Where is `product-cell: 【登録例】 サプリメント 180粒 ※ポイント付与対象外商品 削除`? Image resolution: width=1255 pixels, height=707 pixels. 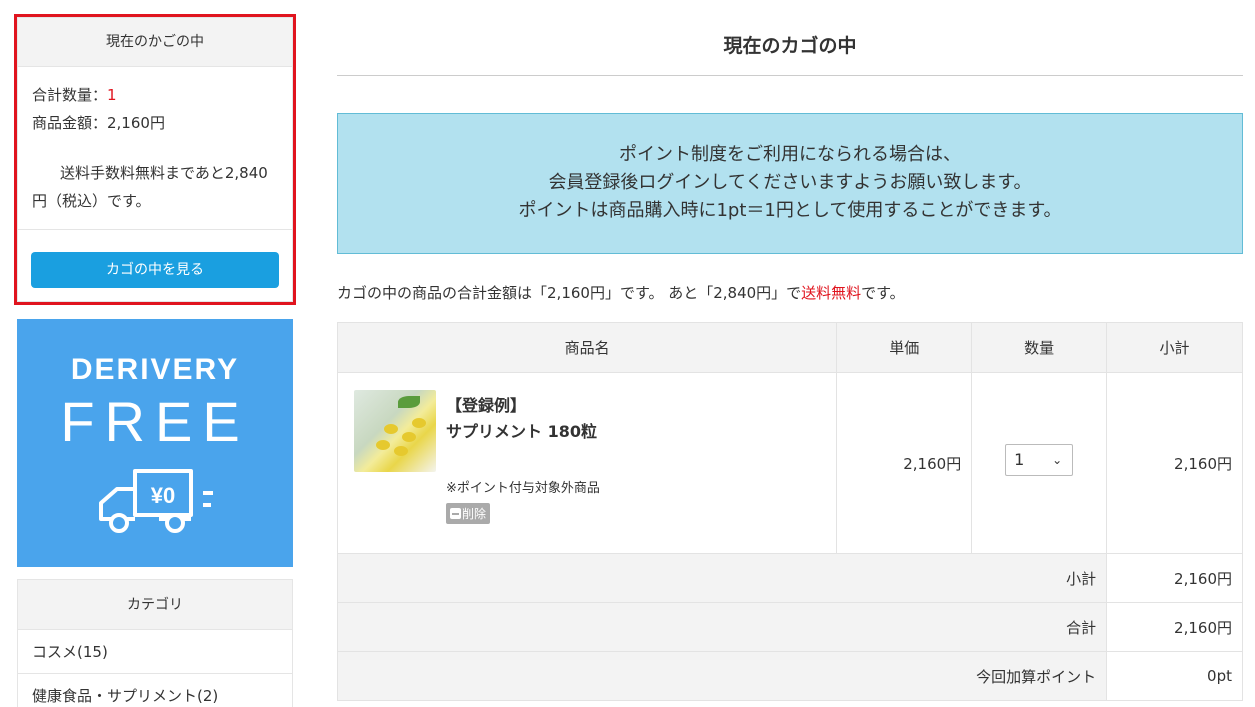
product-cell: 【登録例】 サプリメント 180粒 ※ポイント付与対象外商品 削除 is located at coordinates (587, 463).